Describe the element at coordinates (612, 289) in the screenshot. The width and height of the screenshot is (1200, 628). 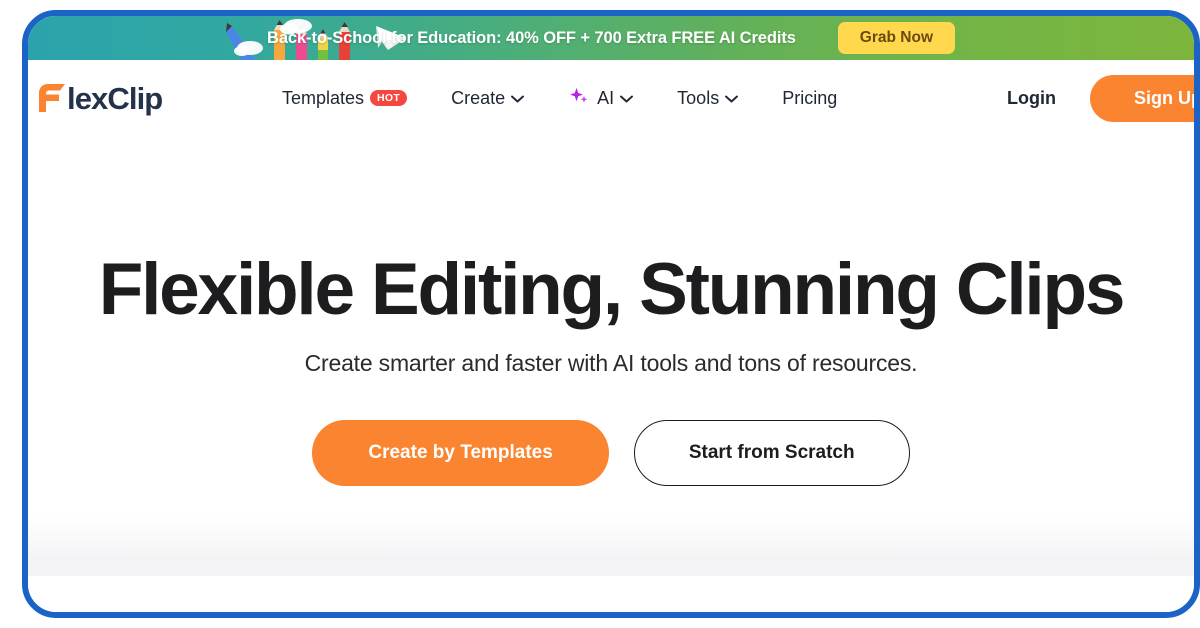
I see `hero-title: Flexible Editing, Stunning Clips` at that location.